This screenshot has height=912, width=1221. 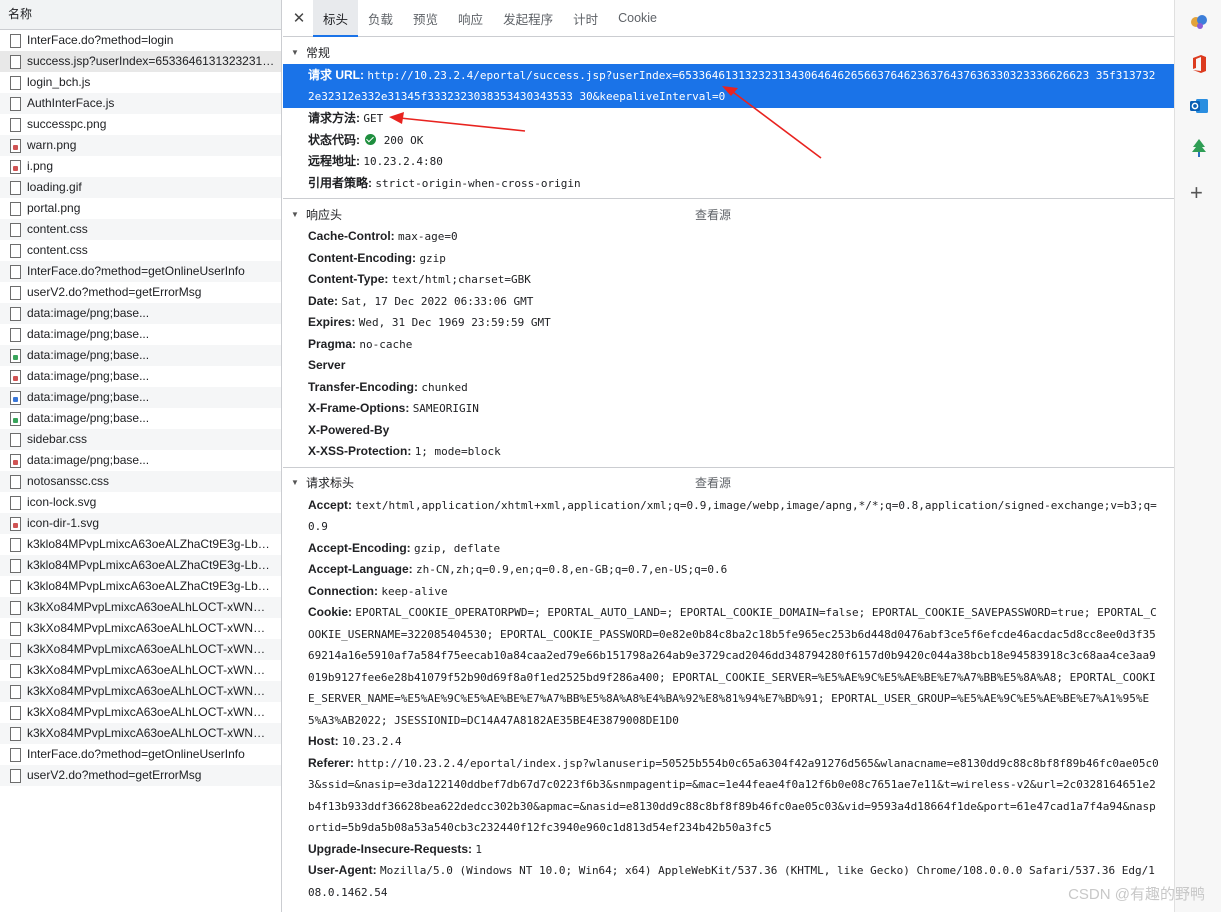 What do you see at coordinates (140, 481) in the screenshot?
I see `request-list-item: notosanssc.css` at bounding box center [140, 481].